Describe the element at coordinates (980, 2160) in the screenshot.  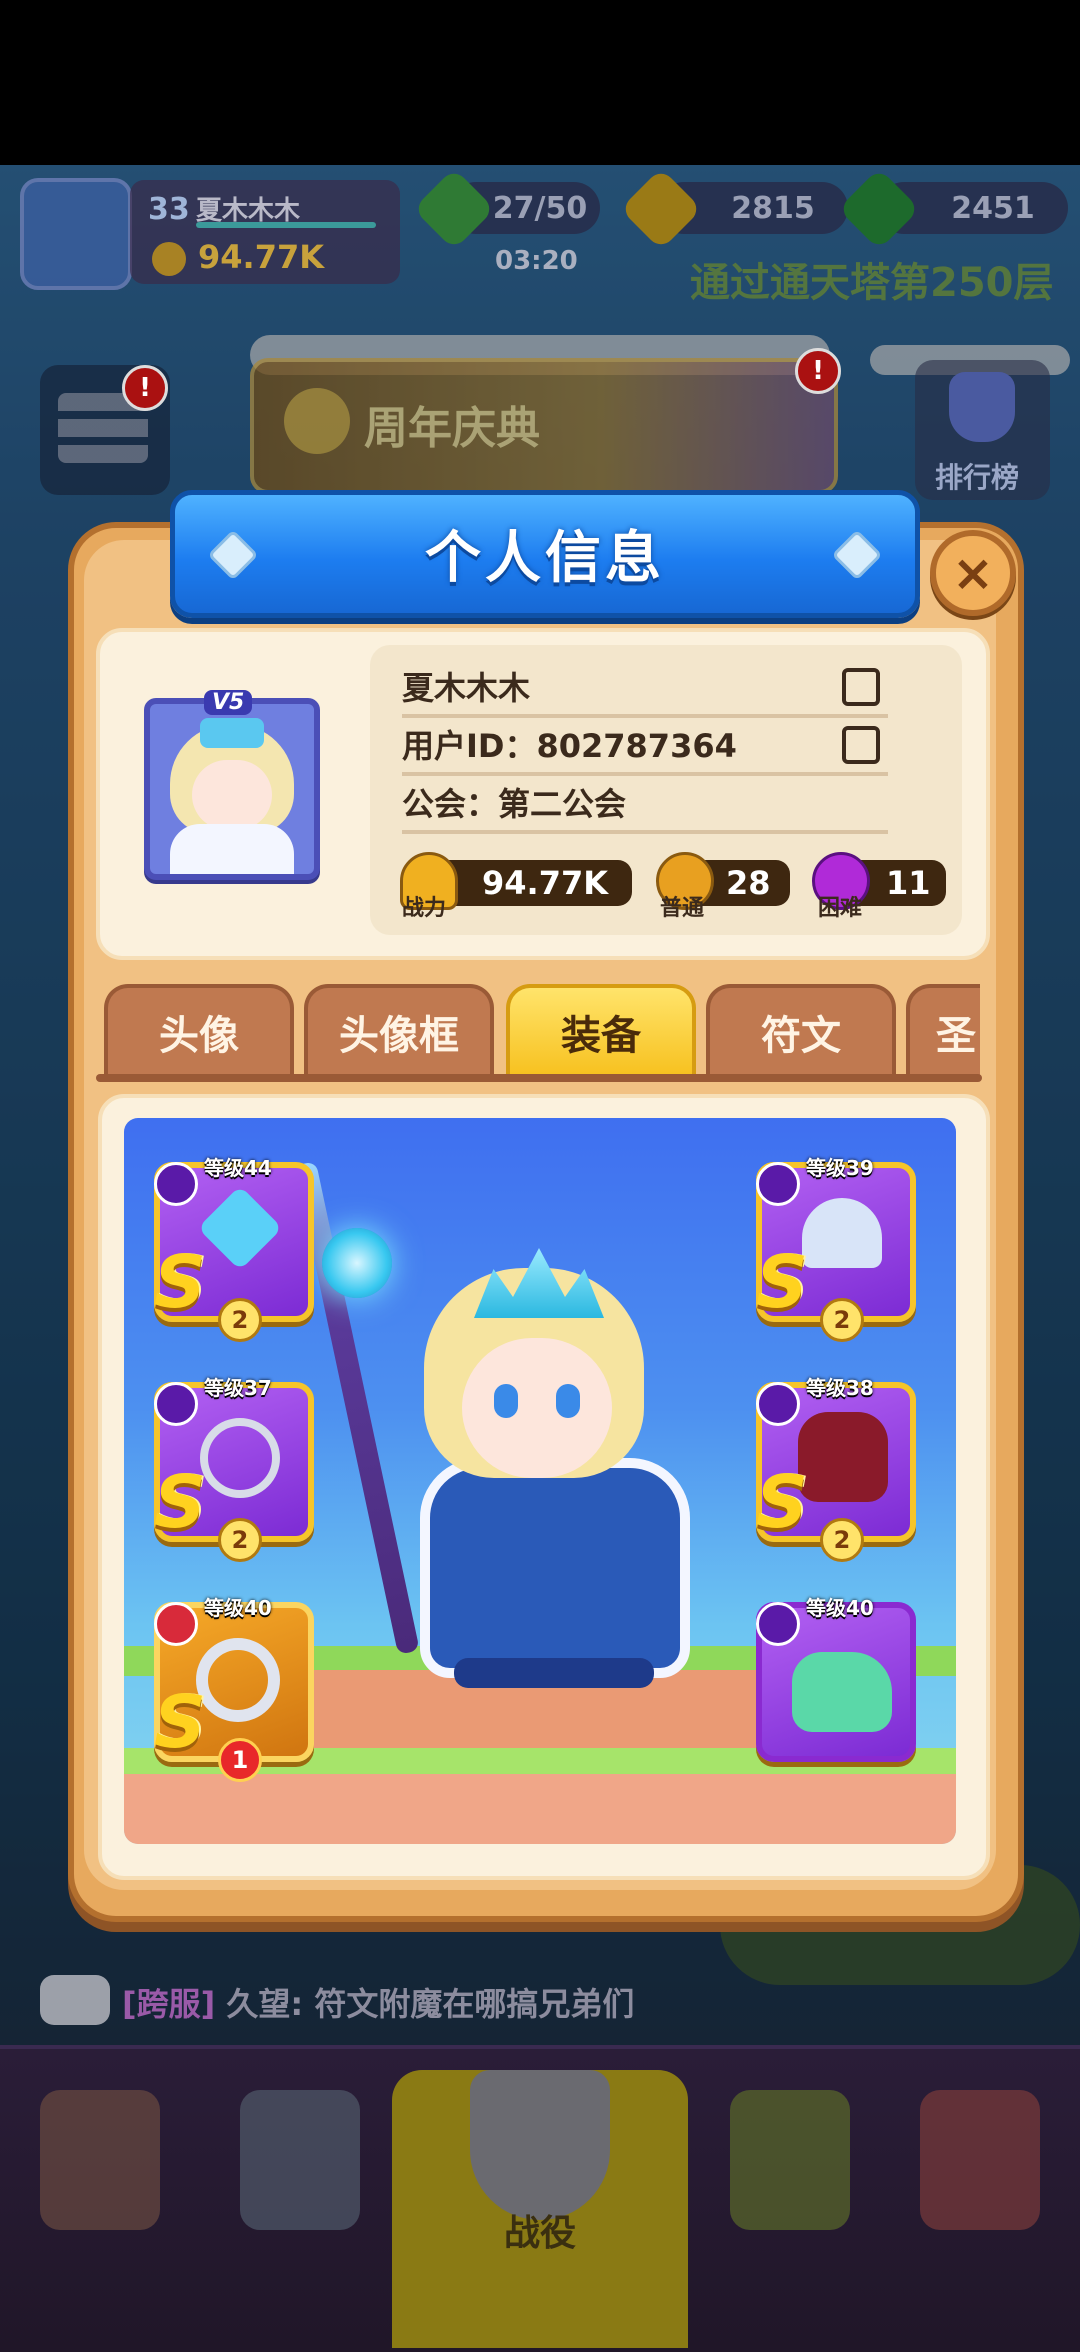
I see `nav-arena-icon` at that location.